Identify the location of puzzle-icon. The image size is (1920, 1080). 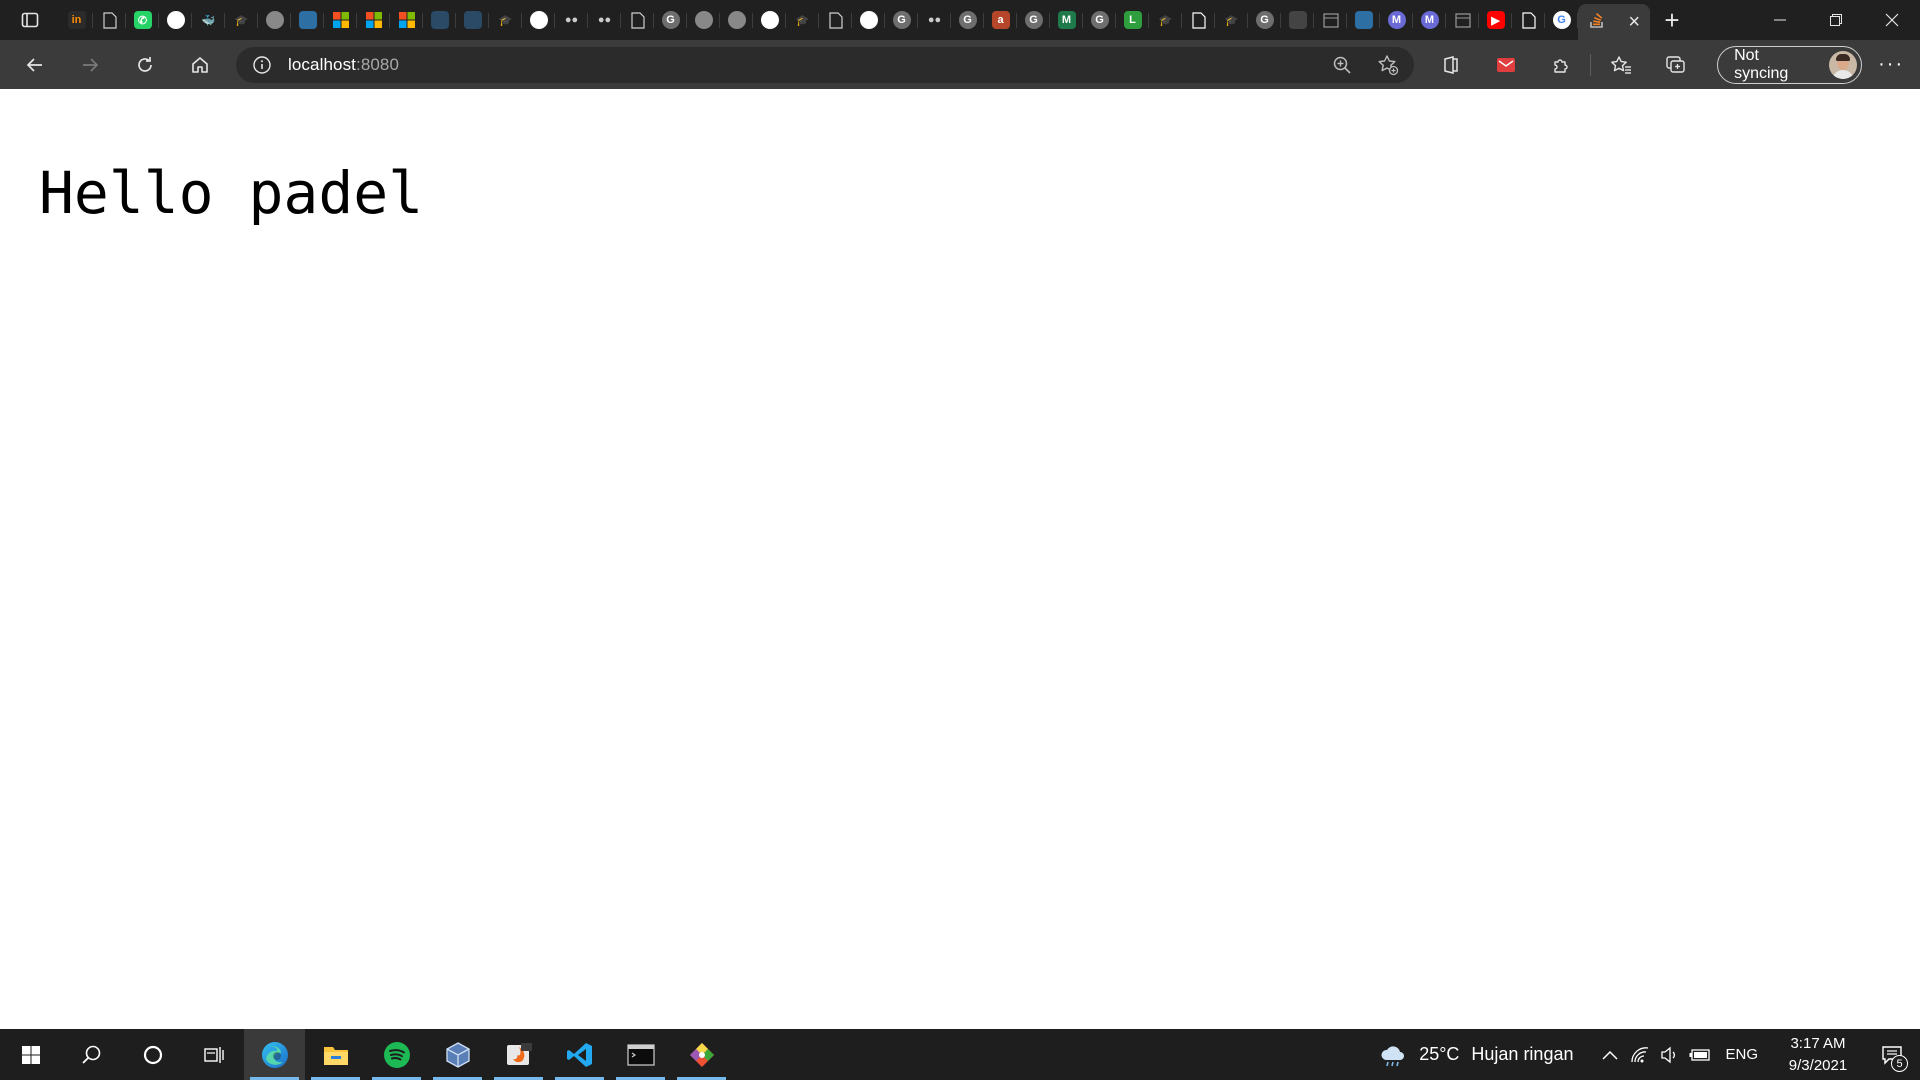
(1561, 65).